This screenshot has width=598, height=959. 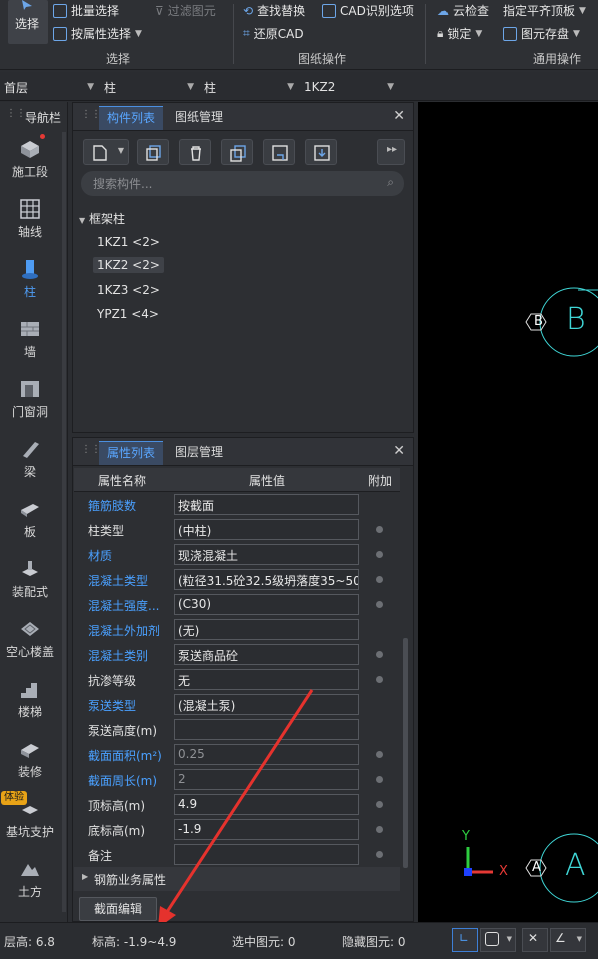 I want to click on new-component-button: ▼, so click(x=106, y=152).